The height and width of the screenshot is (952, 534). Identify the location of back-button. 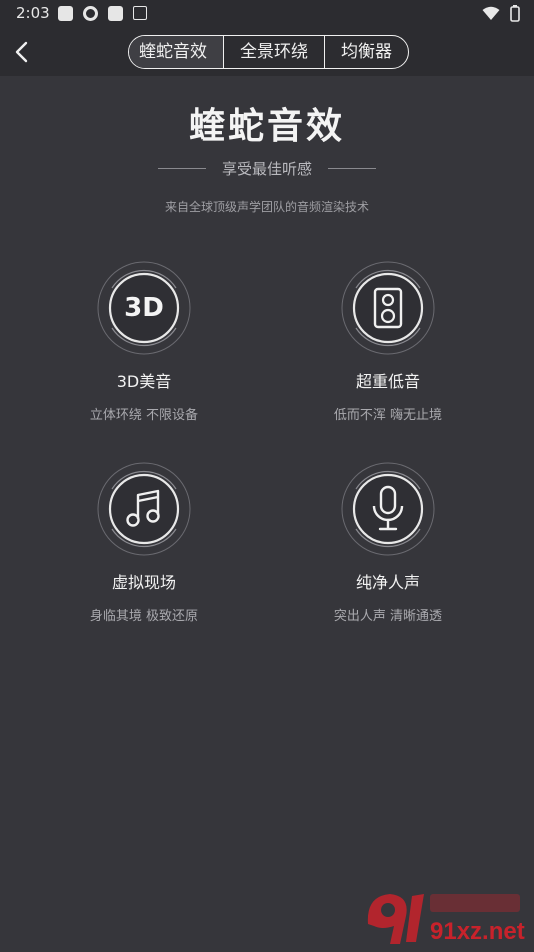
(24, 52).